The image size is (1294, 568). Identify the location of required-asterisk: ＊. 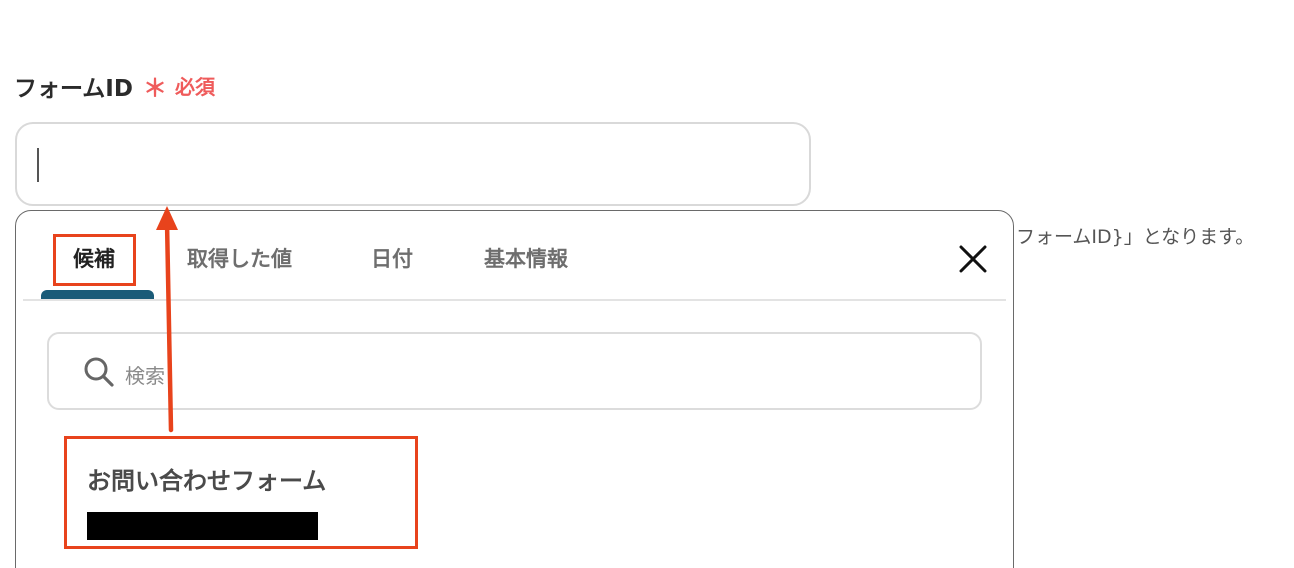
(154, 88).